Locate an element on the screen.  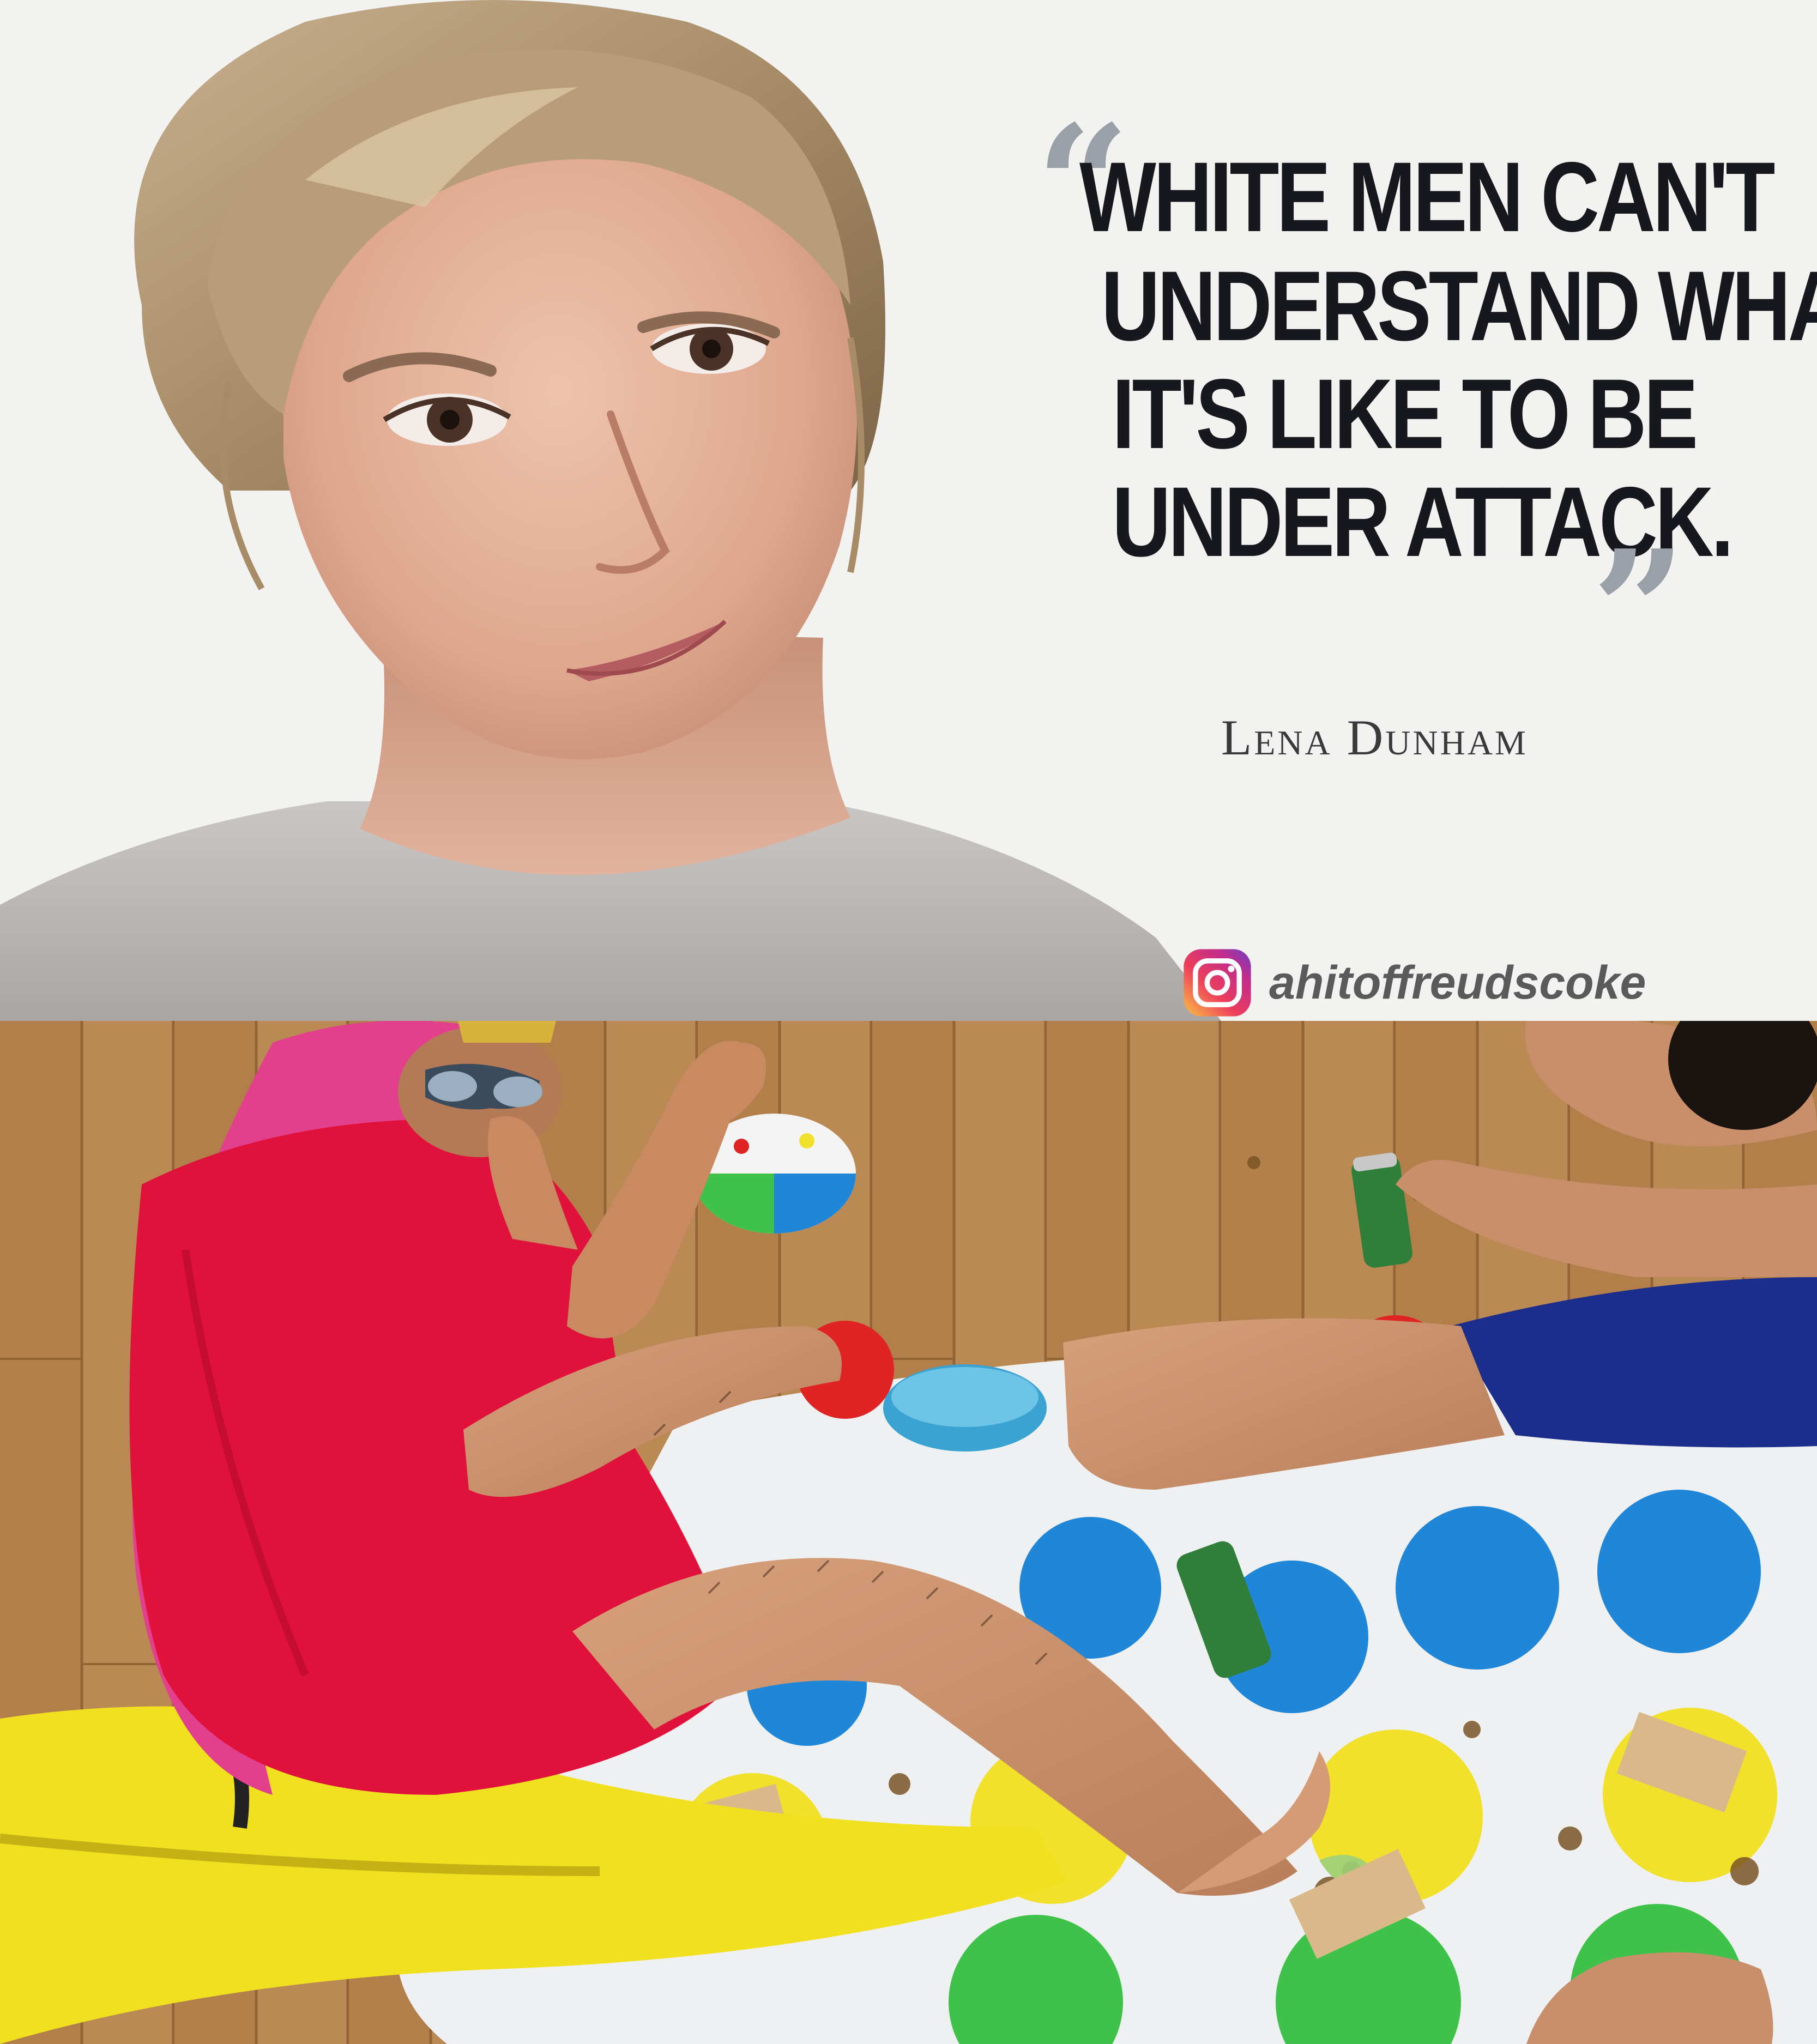
watermark: ahitoffreudscoke is located at coordinates (1413, 982).